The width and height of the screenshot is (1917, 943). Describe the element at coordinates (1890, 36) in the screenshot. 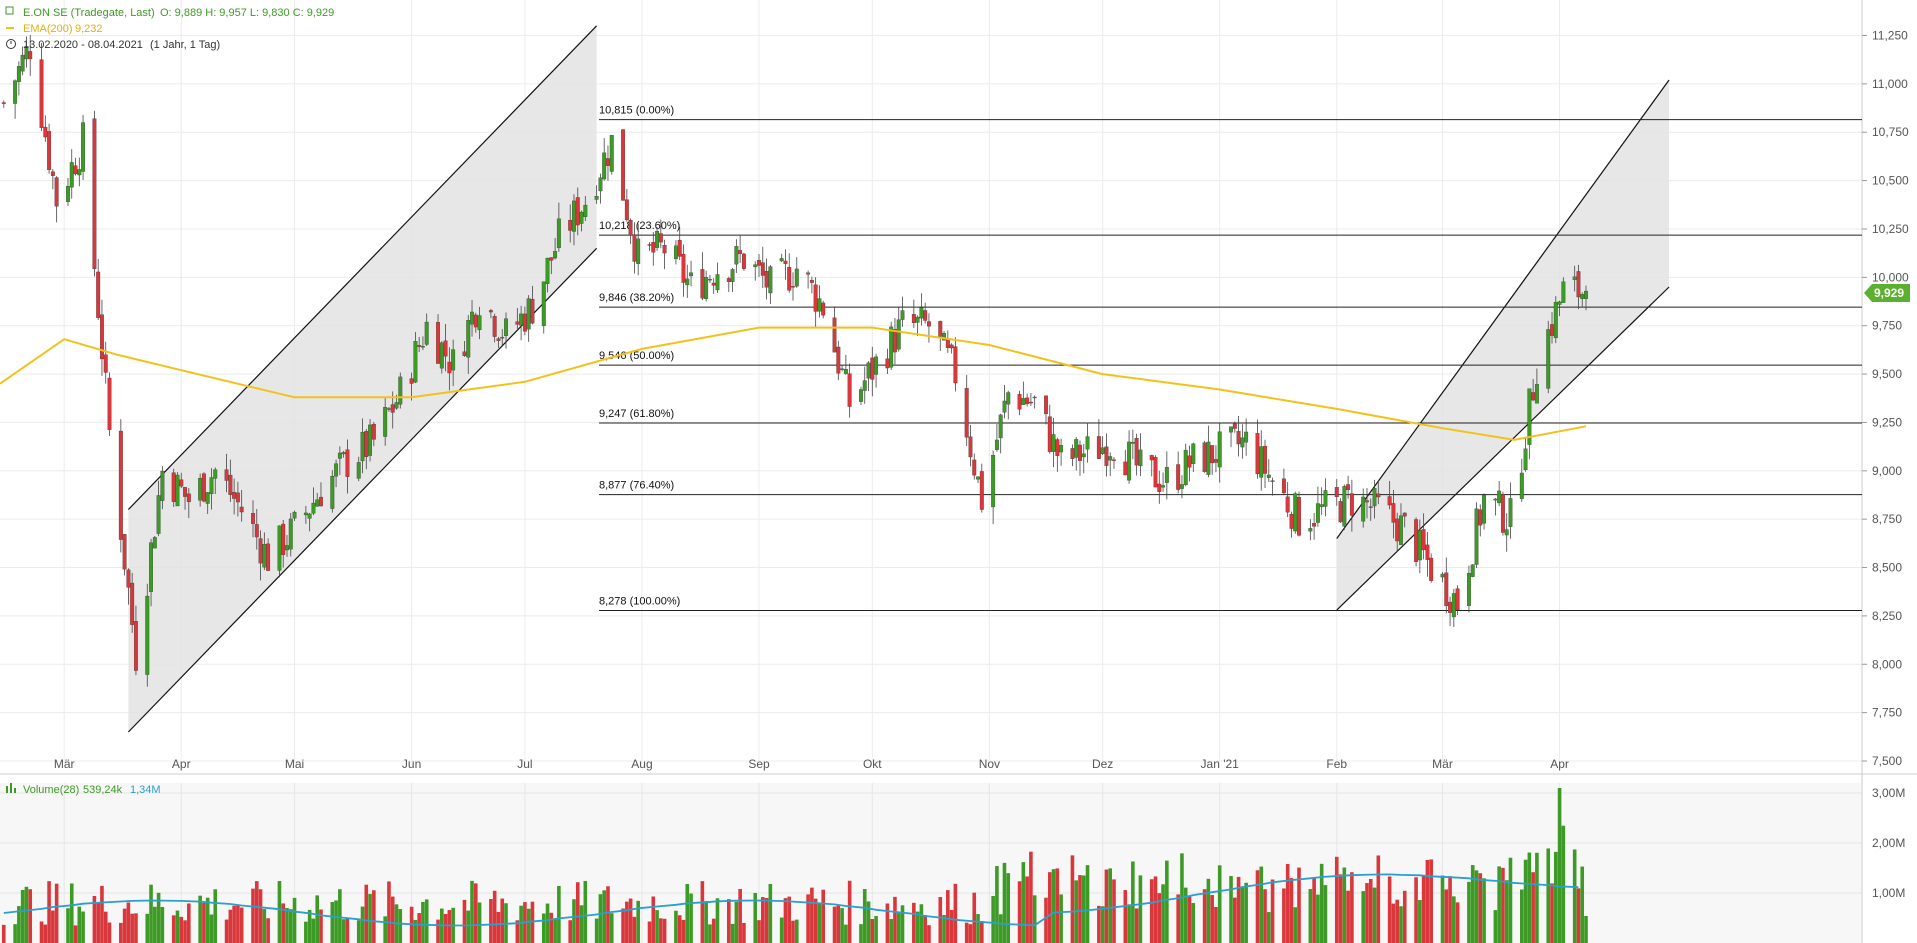

I see `y-tick-label: 11,250` at that location.